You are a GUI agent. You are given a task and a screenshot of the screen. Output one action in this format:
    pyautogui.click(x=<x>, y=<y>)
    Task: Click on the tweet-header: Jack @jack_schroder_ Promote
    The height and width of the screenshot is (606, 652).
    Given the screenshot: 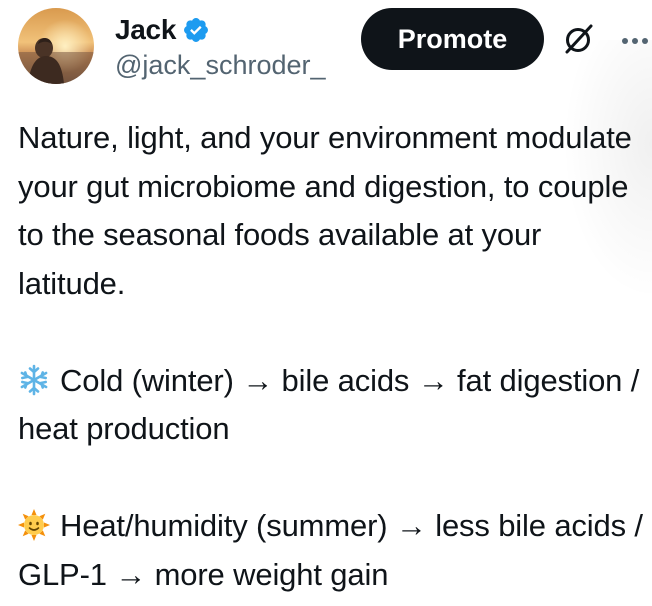 What is the action you would take?
    pyautogui.click(x=335, y=50)
    